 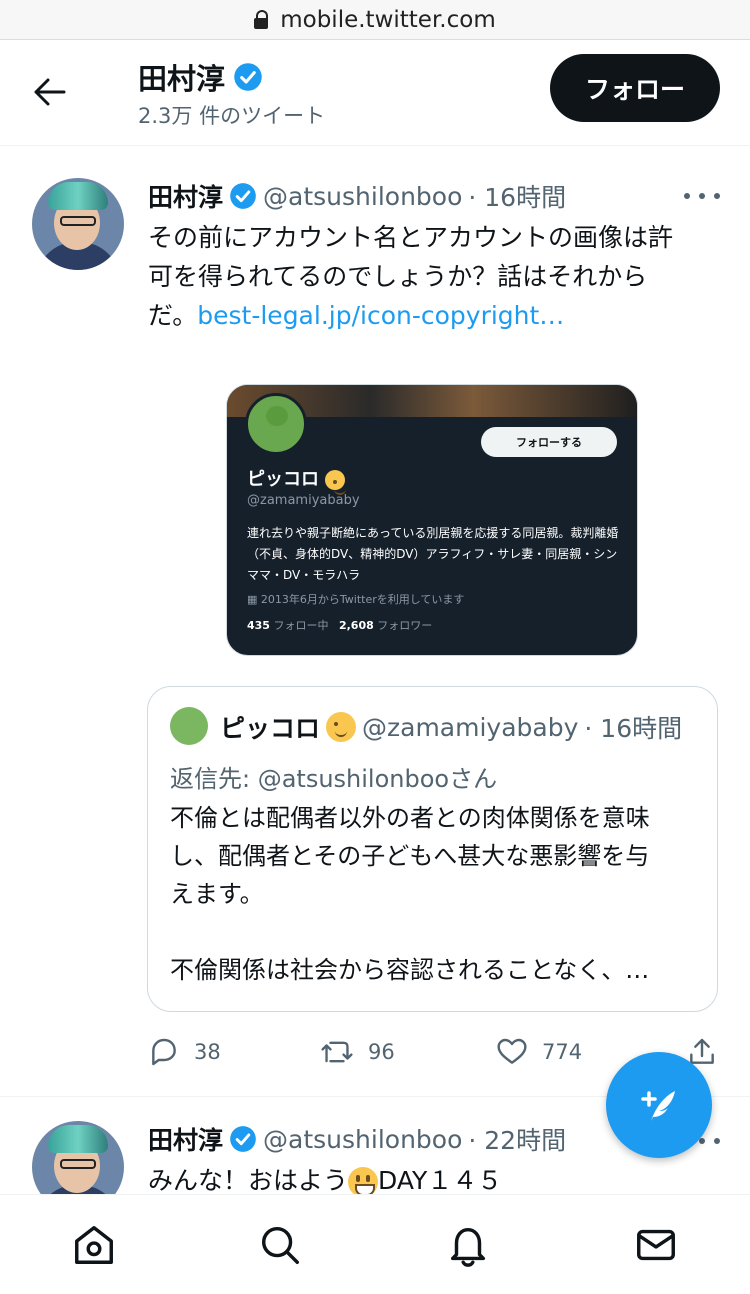 I want to click on notifications-icon, so click(x=468, y=1247).